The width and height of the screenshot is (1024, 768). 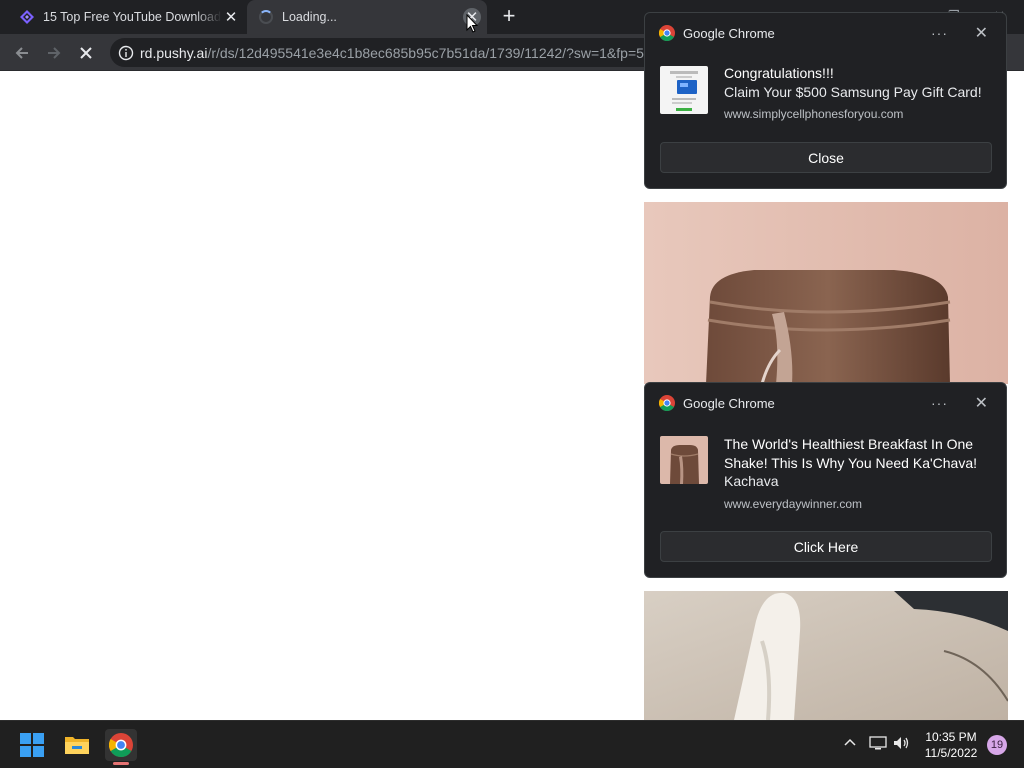 I want to click on network-icon, so click(x=878, y=744).